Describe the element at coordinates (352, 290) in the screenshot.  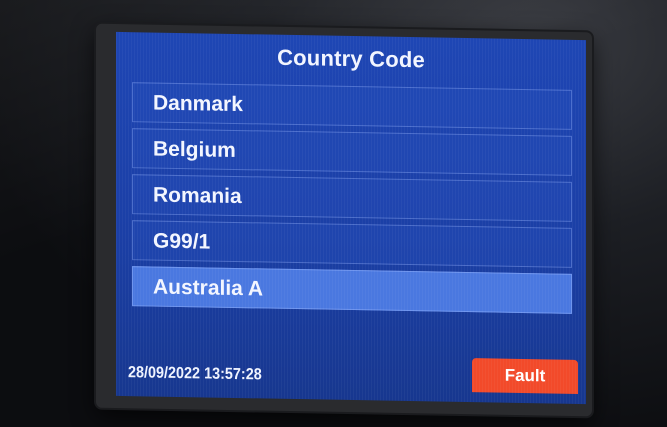
I see `list-item-australia-a-selected: Australia A` at that location.